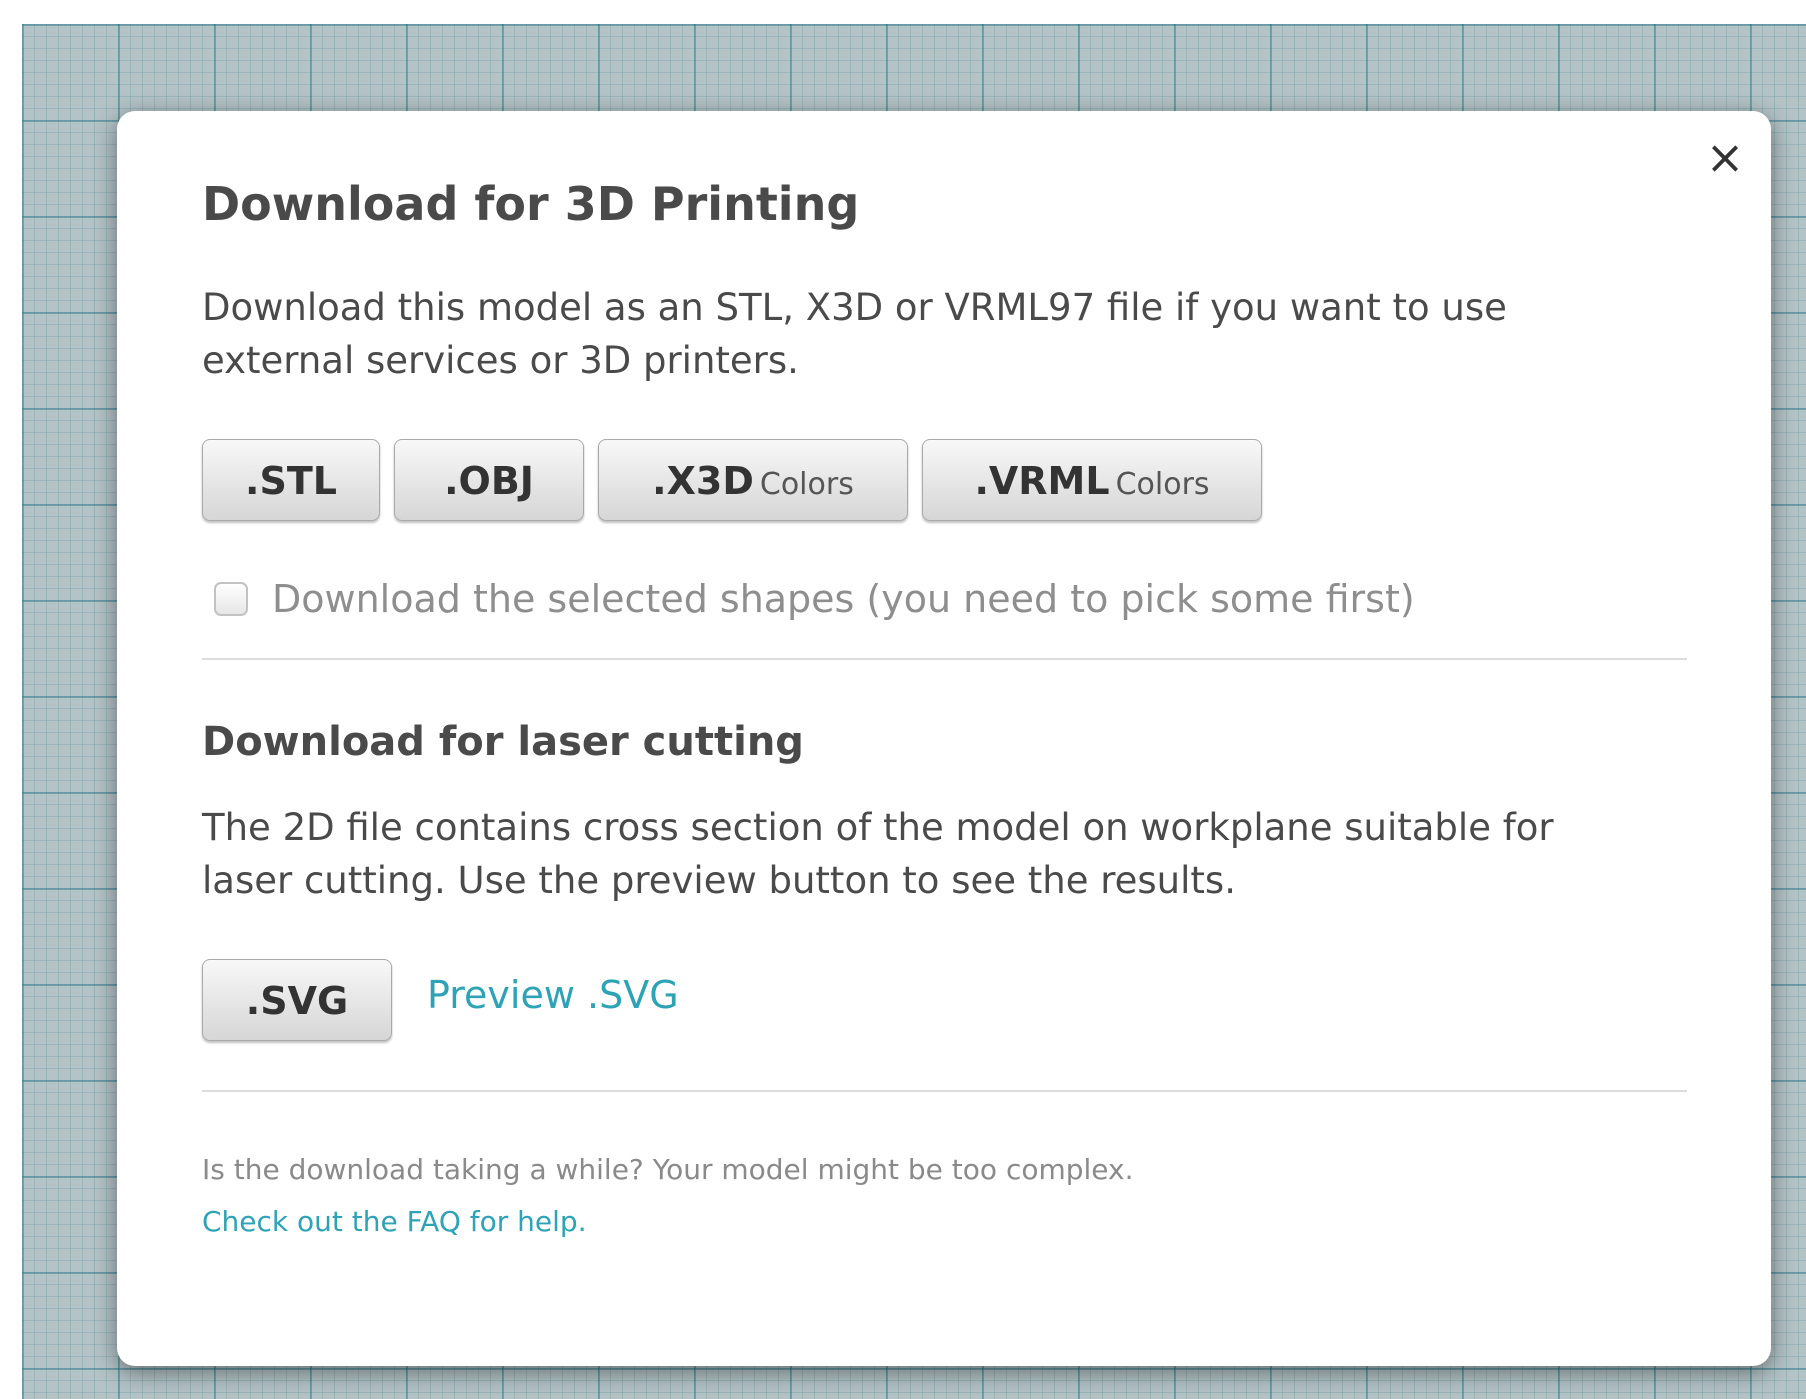  I want to click on download-svg-button: .SVG, so click(297, 1000).